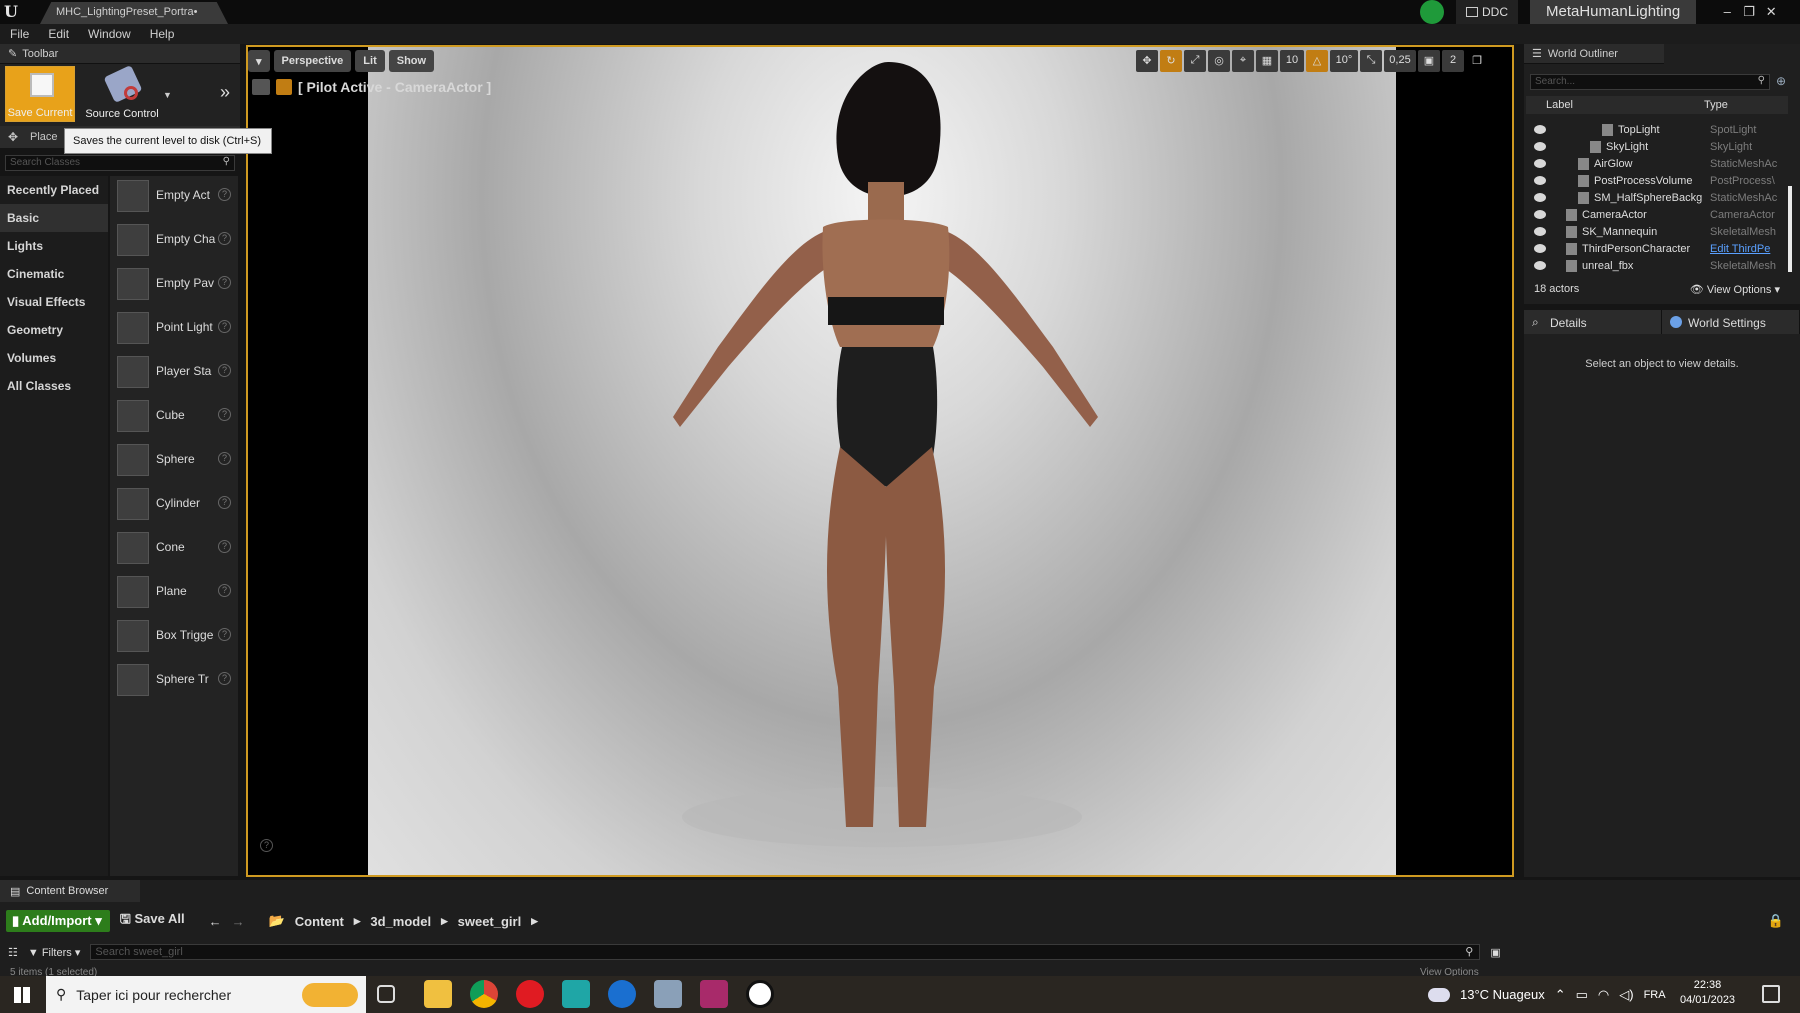 The height and width of the screenshot is (1013, 1800). What do you see at coordinates (785, 952) in the screenshot?
I see `content-search-input: Search sweet_girl ⚲` at bounding box center [785, 952].